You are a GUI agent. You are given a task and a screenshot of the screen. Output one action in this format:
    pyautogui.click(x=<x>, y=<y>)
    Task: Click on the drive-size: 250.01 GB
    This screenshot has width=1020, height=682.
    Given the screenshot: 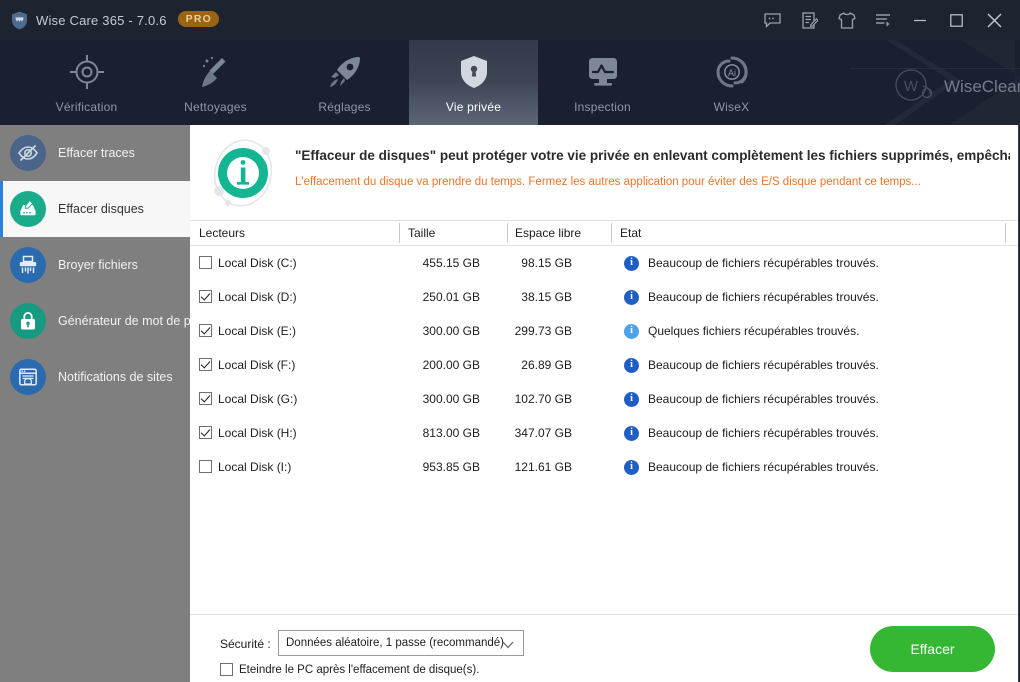 What is the action you would take?
    pyautogui.click(x=451, y=297)
    